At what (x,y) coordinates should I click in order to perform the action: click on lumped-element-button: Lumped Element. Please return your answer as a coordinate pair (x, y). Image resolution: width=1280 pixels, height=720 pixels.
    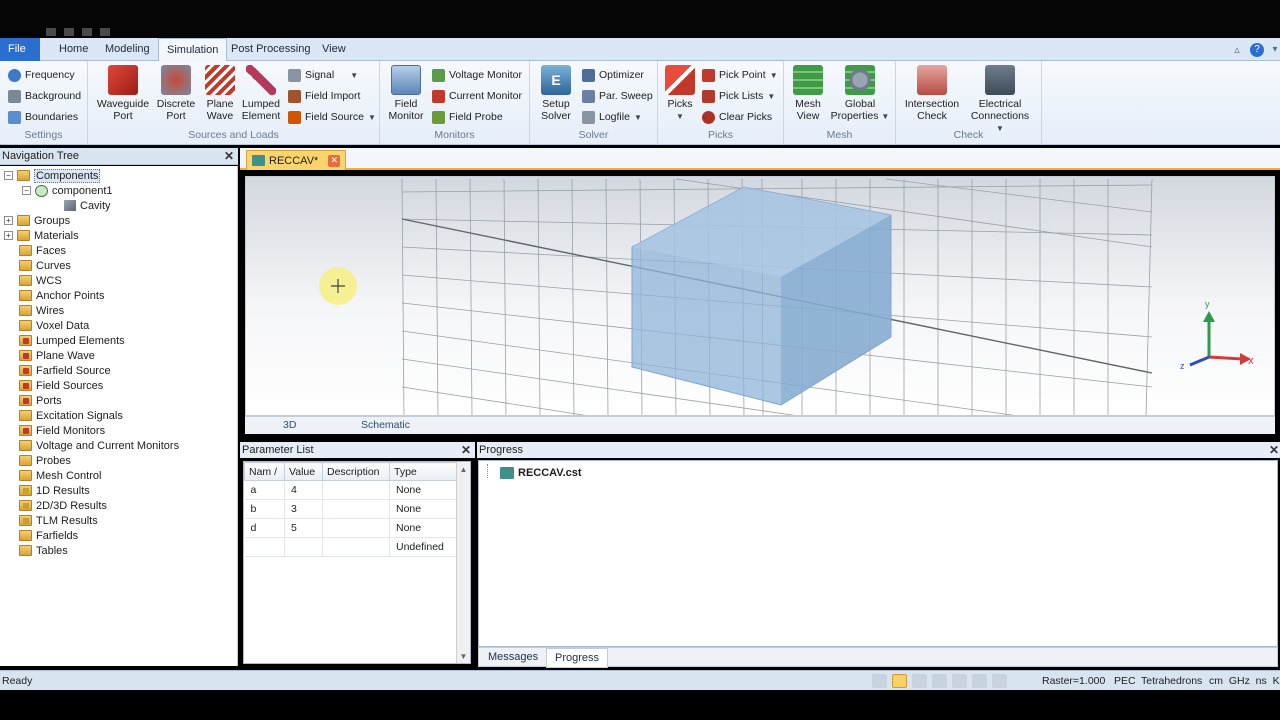
    Looking at the image, I should click on (261, 93).